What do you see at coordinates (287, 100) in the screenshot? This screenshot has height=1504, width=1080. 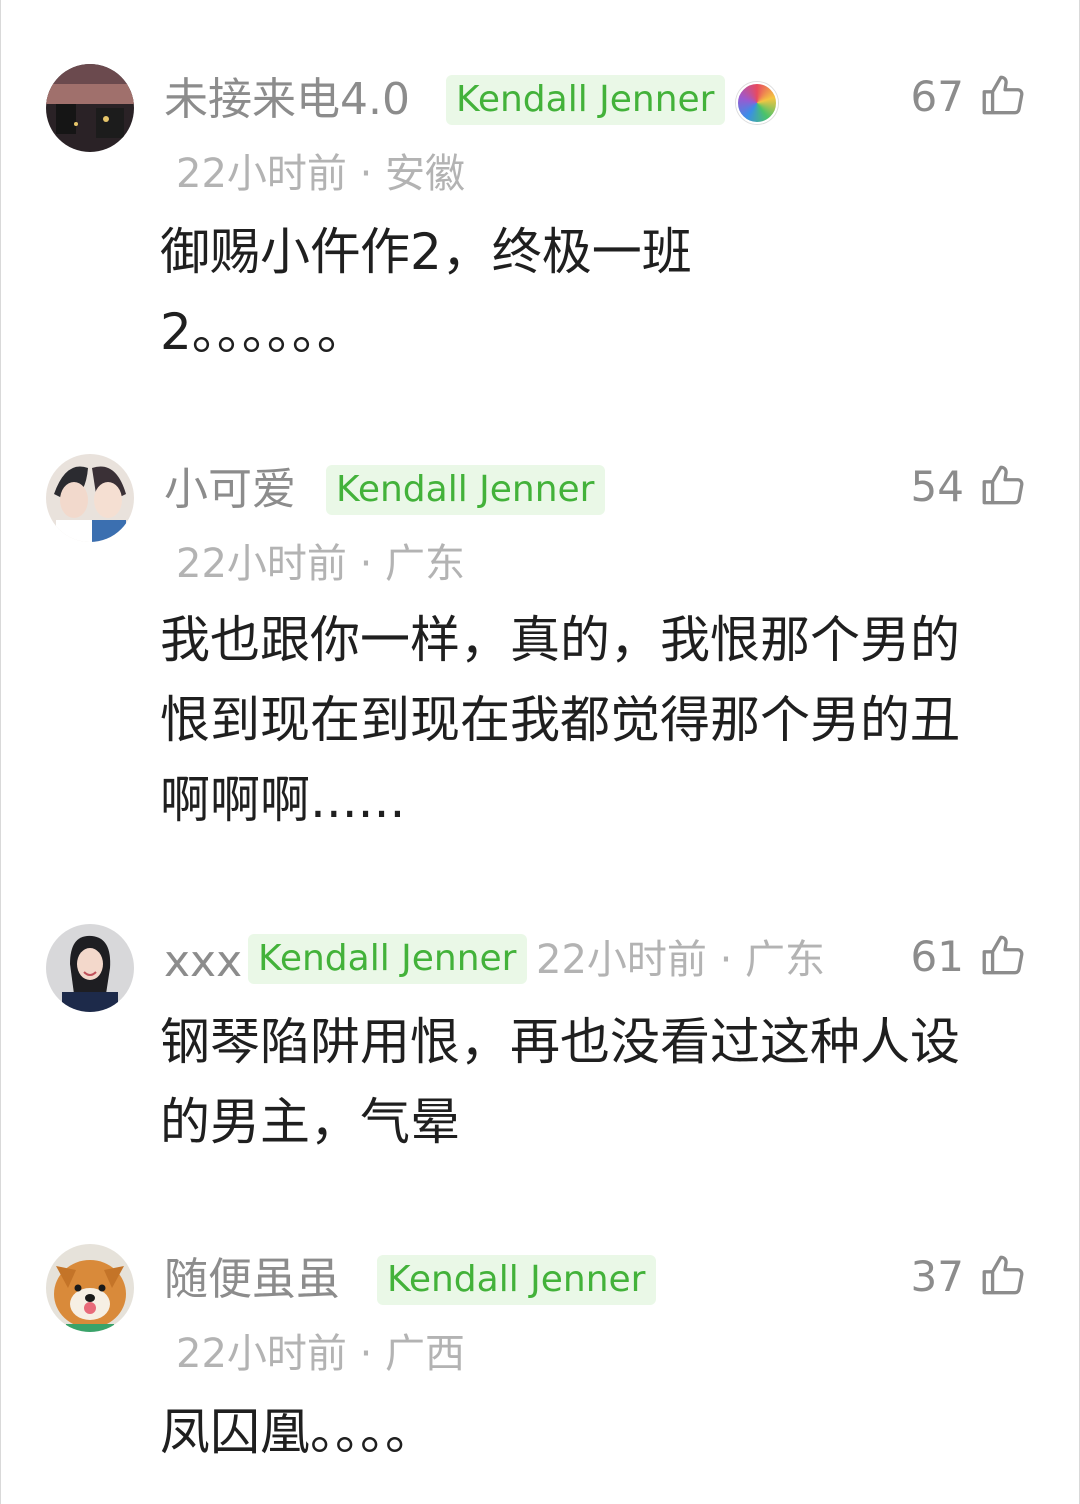 I see `username: 未接来电4.0` at bounding box center [287, 100].